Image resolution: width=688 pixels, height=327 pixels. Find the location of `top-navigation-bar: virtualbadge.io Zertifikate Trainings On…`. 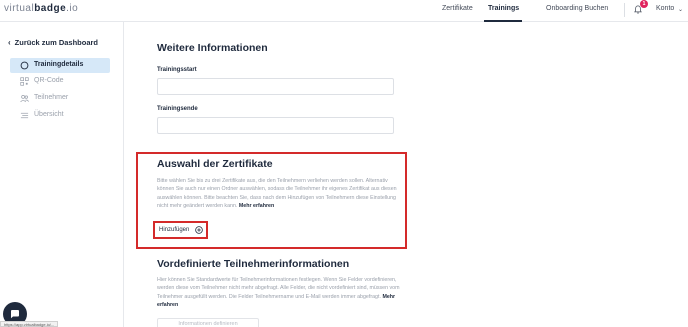

top-navigation-bar: virtualbadge.io Zertifikate Trainings On… is located at coordinates (344, 11).